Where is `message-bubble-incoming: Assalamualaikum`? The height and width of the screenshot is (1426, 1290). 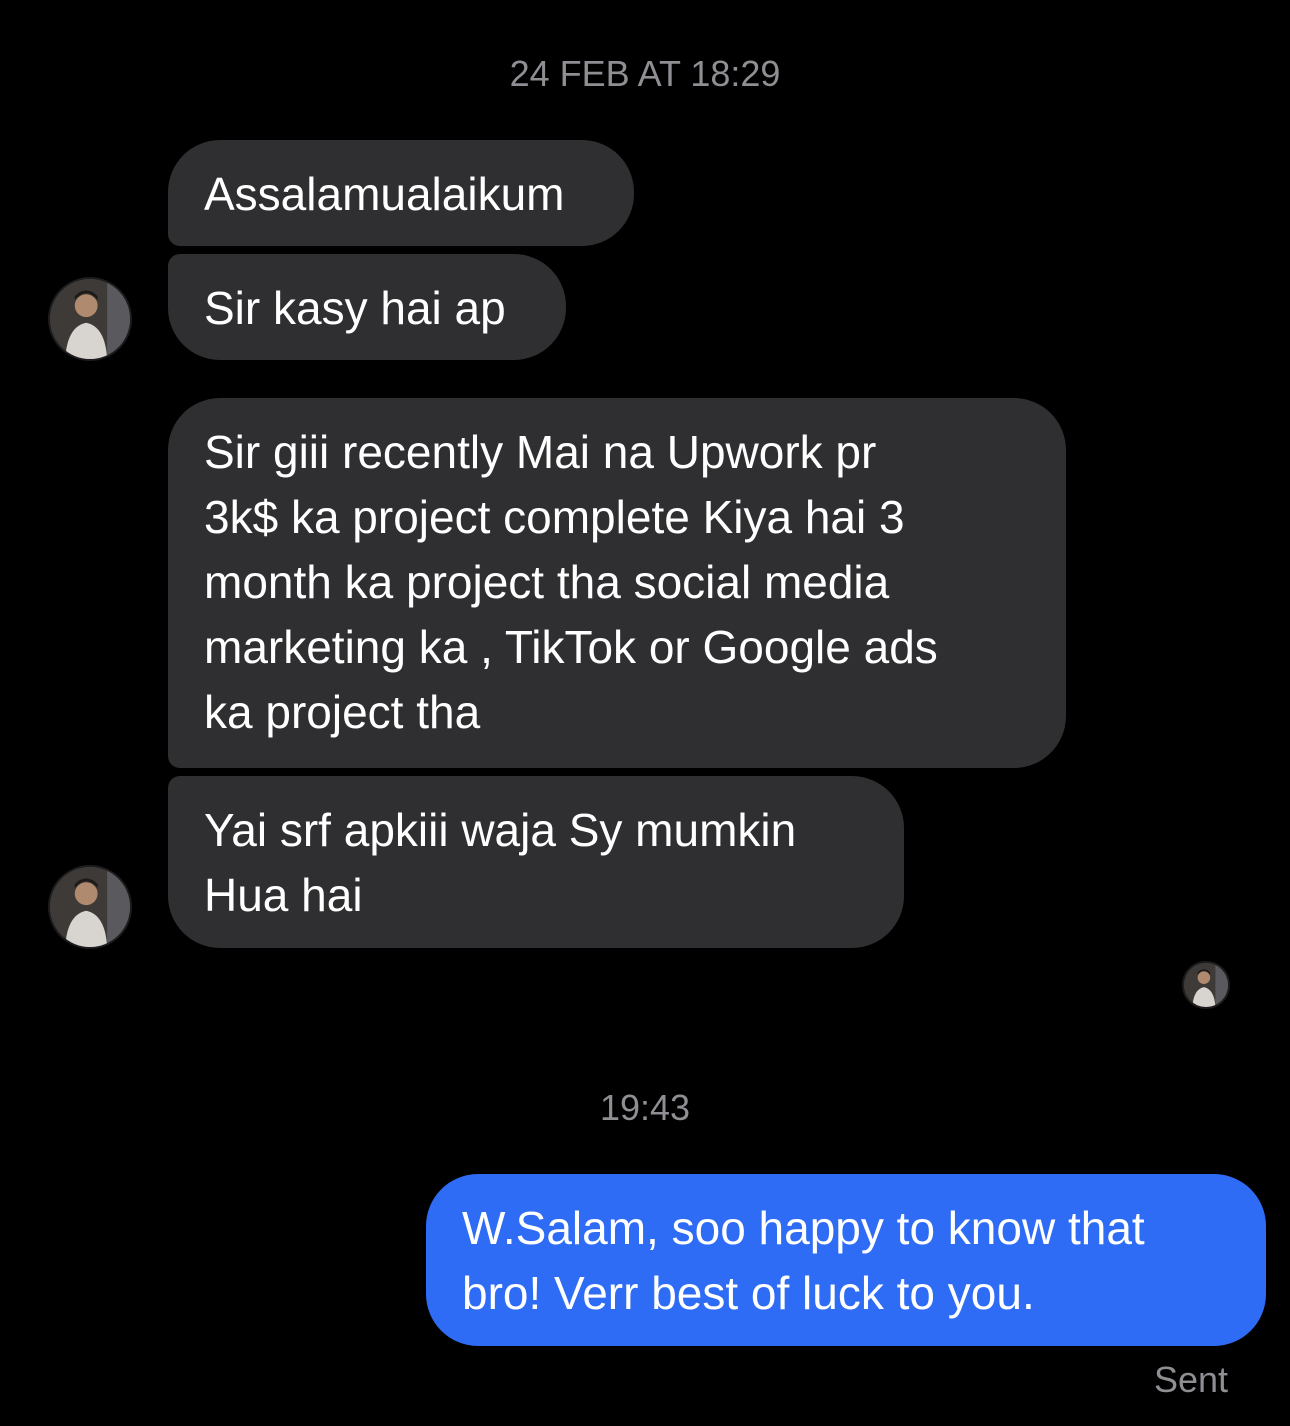
message-bubble-incoming: Assalamualaikum is located at coordinates (401, 193).